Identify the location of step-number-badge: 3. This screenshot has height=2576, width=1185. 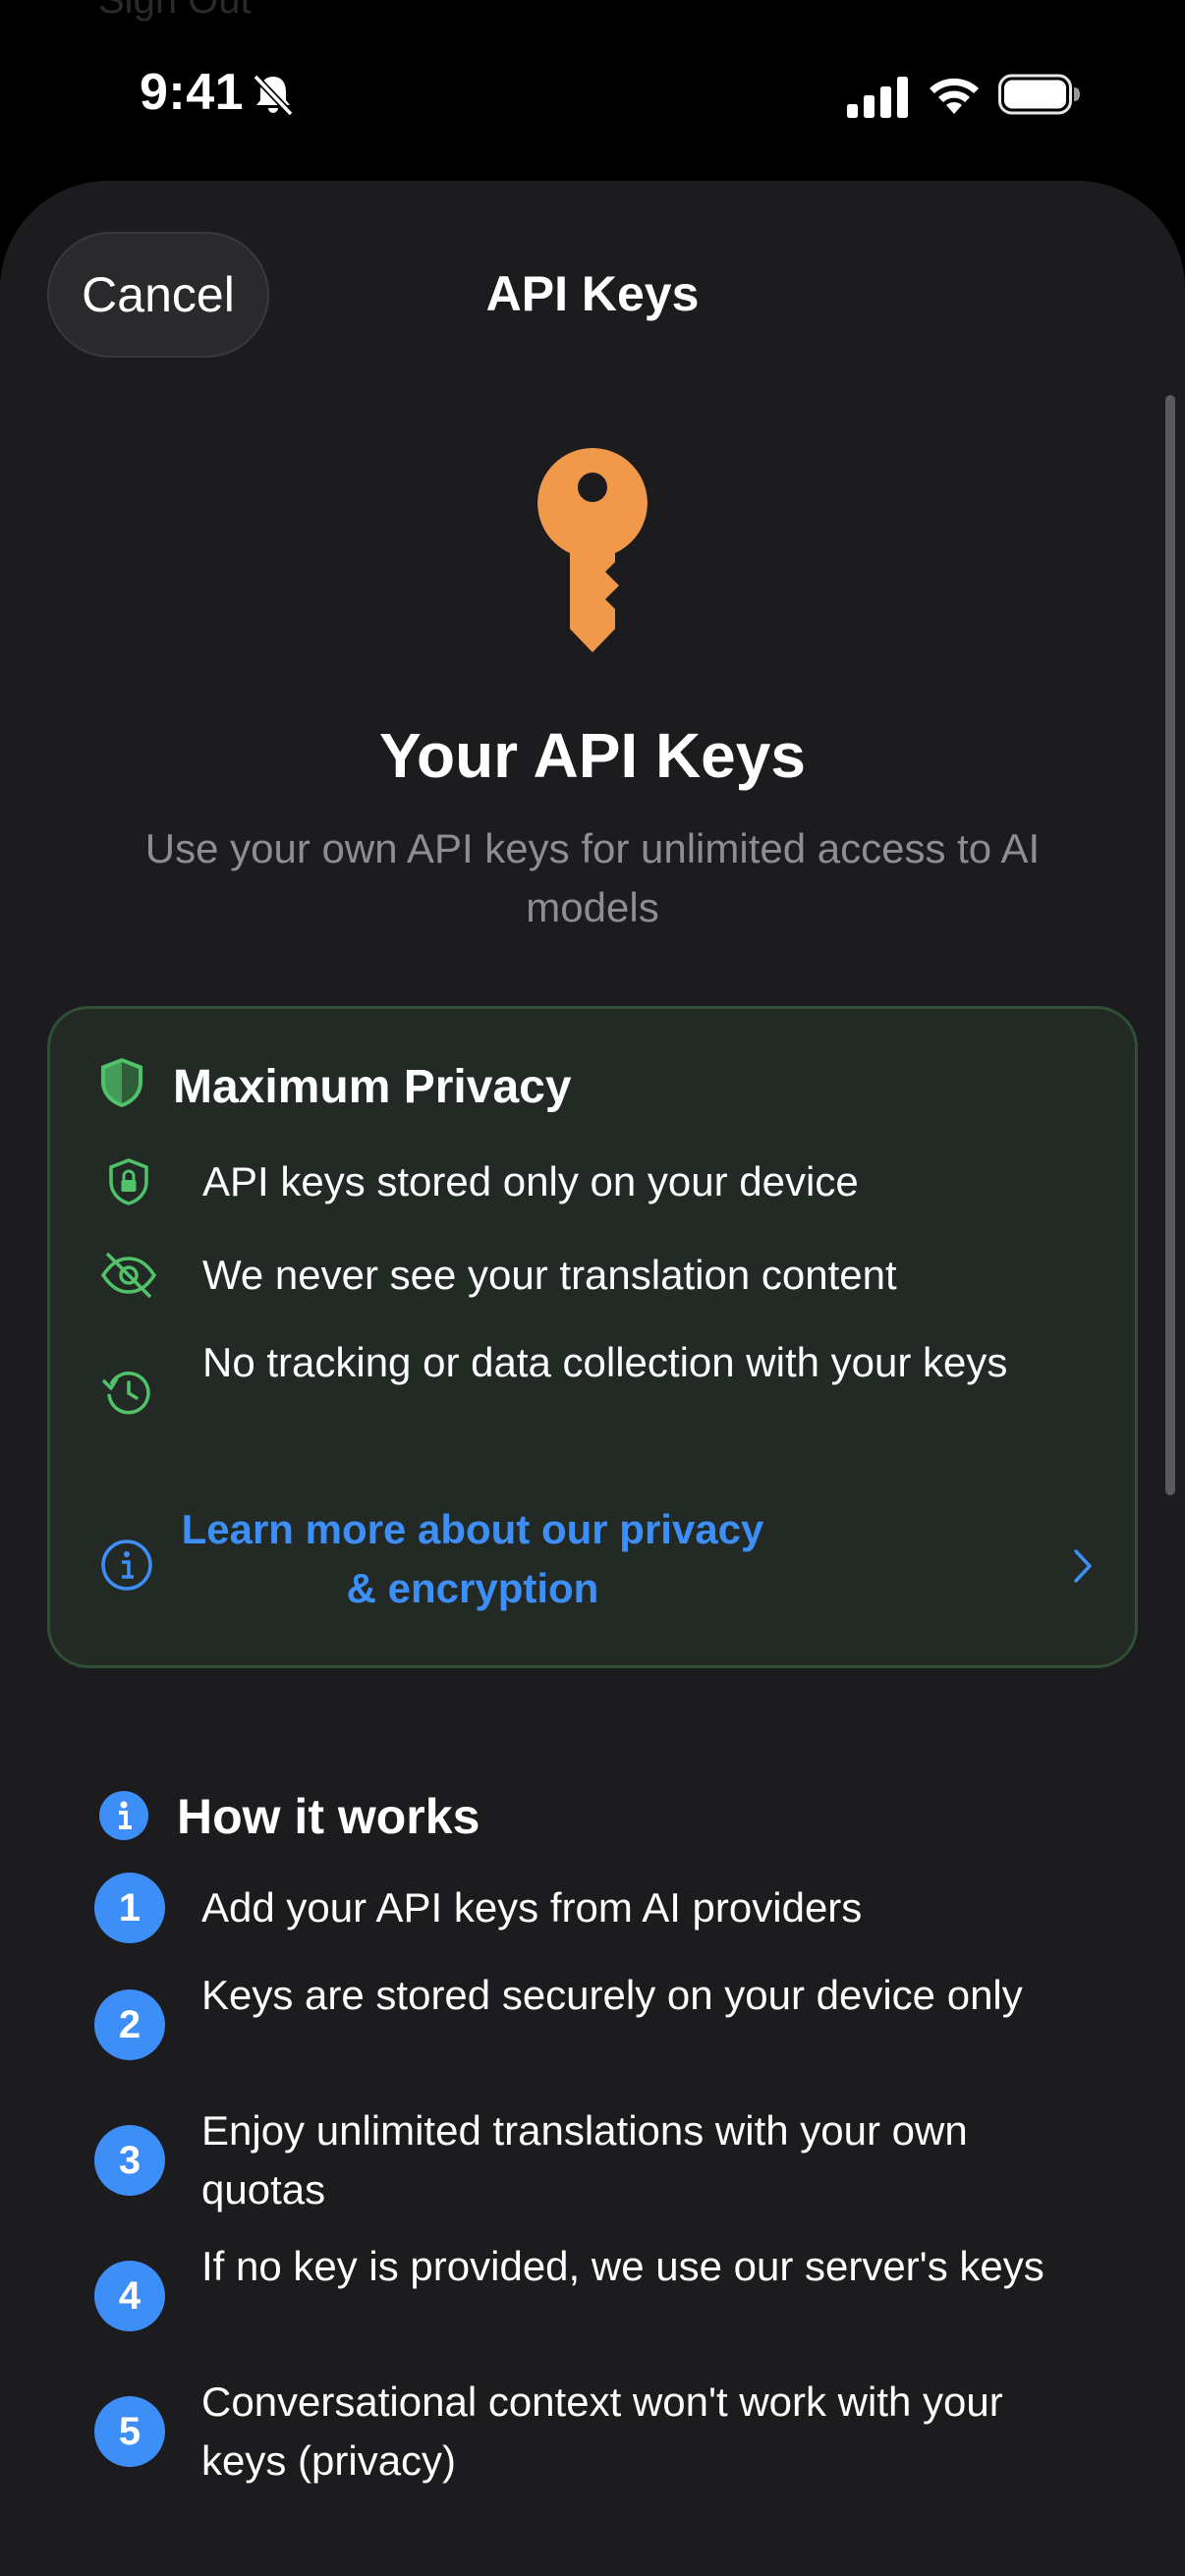
(130, 2160).